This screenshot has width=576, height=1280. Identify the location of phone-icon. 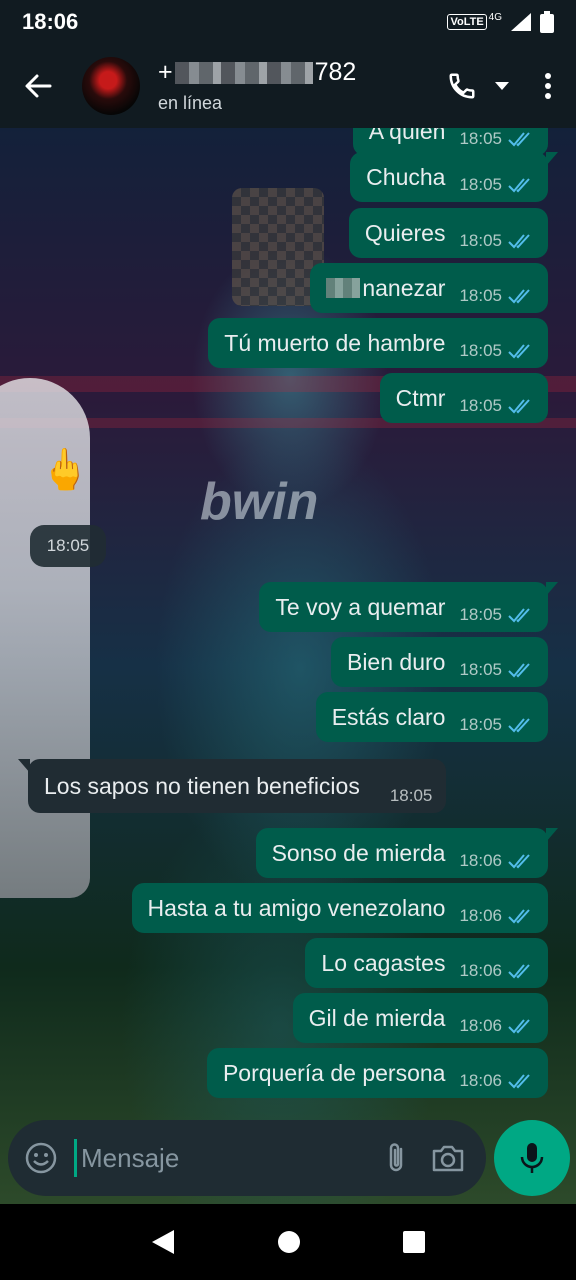
(462, 86).